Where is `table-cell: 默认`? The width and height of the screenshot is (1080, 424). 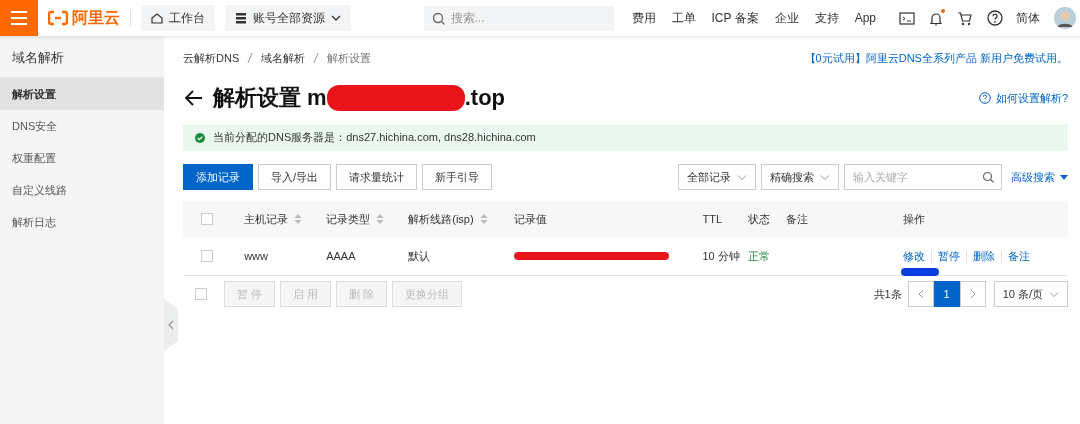
table-cell: 默认 is located at coordinates (419, 255).